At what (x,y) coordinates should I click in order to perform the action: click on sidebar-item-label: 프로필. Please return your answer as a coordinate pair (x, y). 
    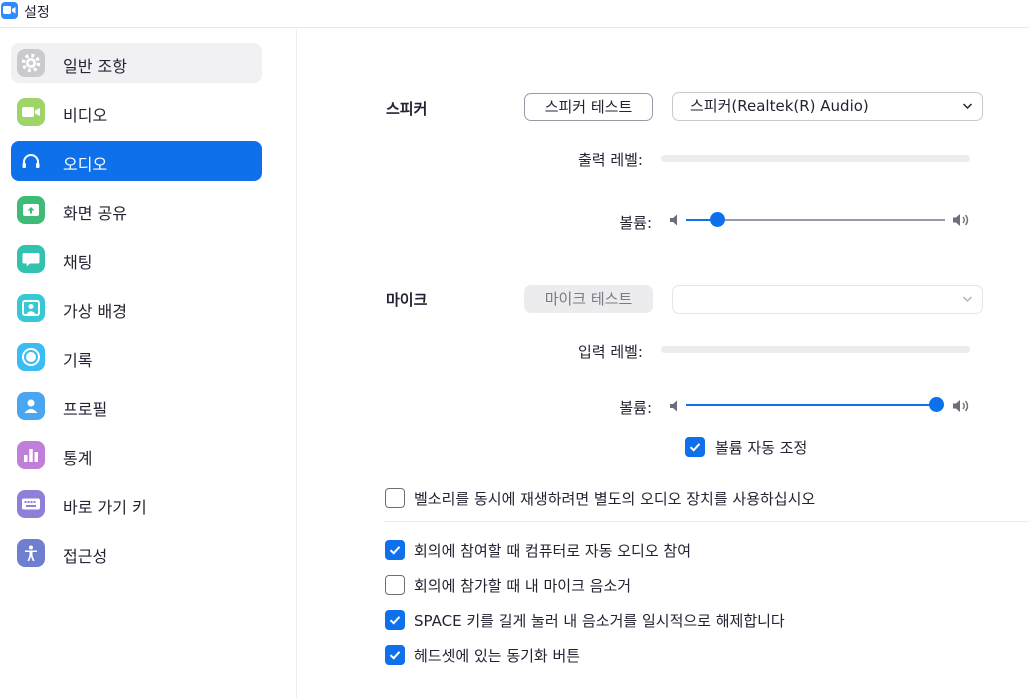
    Looking at the image, I should click on (85, 409).